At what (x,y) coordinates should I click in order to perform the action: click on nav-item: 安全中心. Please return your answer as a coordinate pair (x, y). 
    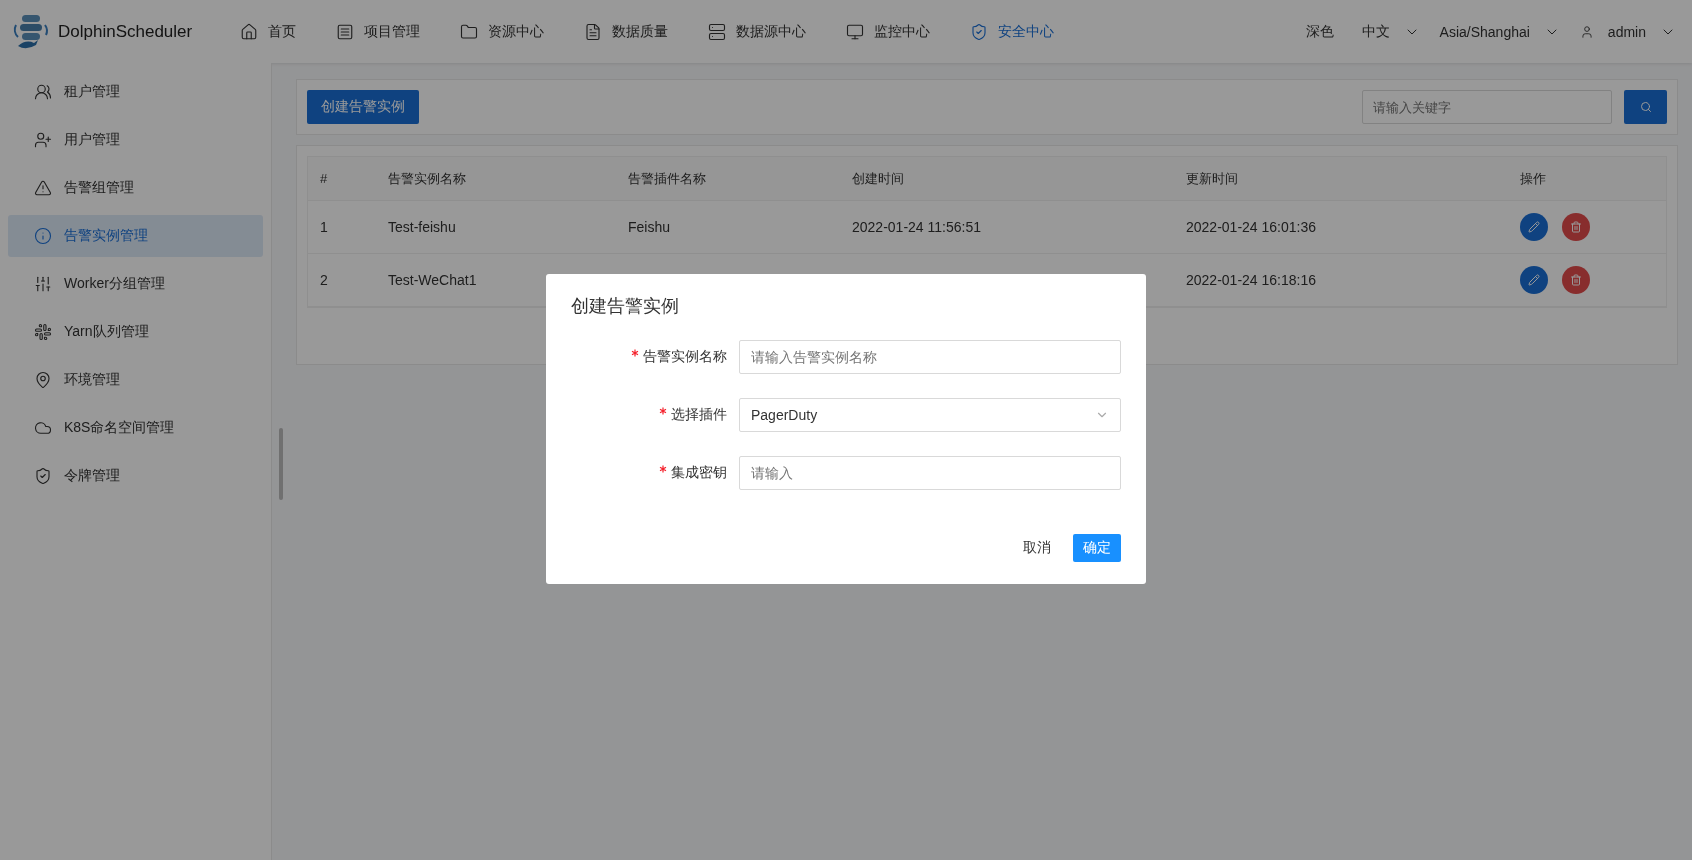
    Looking at the image, I should click on (1012, 31).